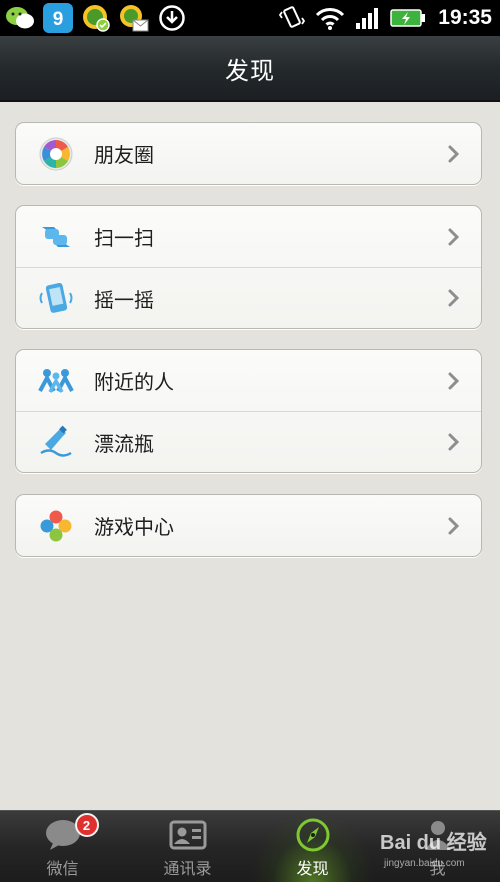  Describe the element at coordinates (424, 863) in the screenshot. I see `watermark-url: jingyan.baidu.com` at that location.